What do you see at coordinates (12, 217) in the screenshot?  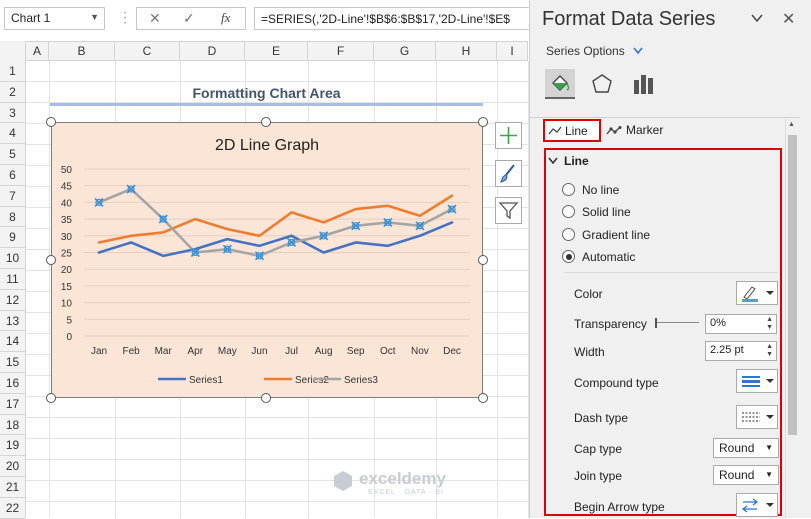 I see `row-header-8: 8` at bounding box center [12, 217].